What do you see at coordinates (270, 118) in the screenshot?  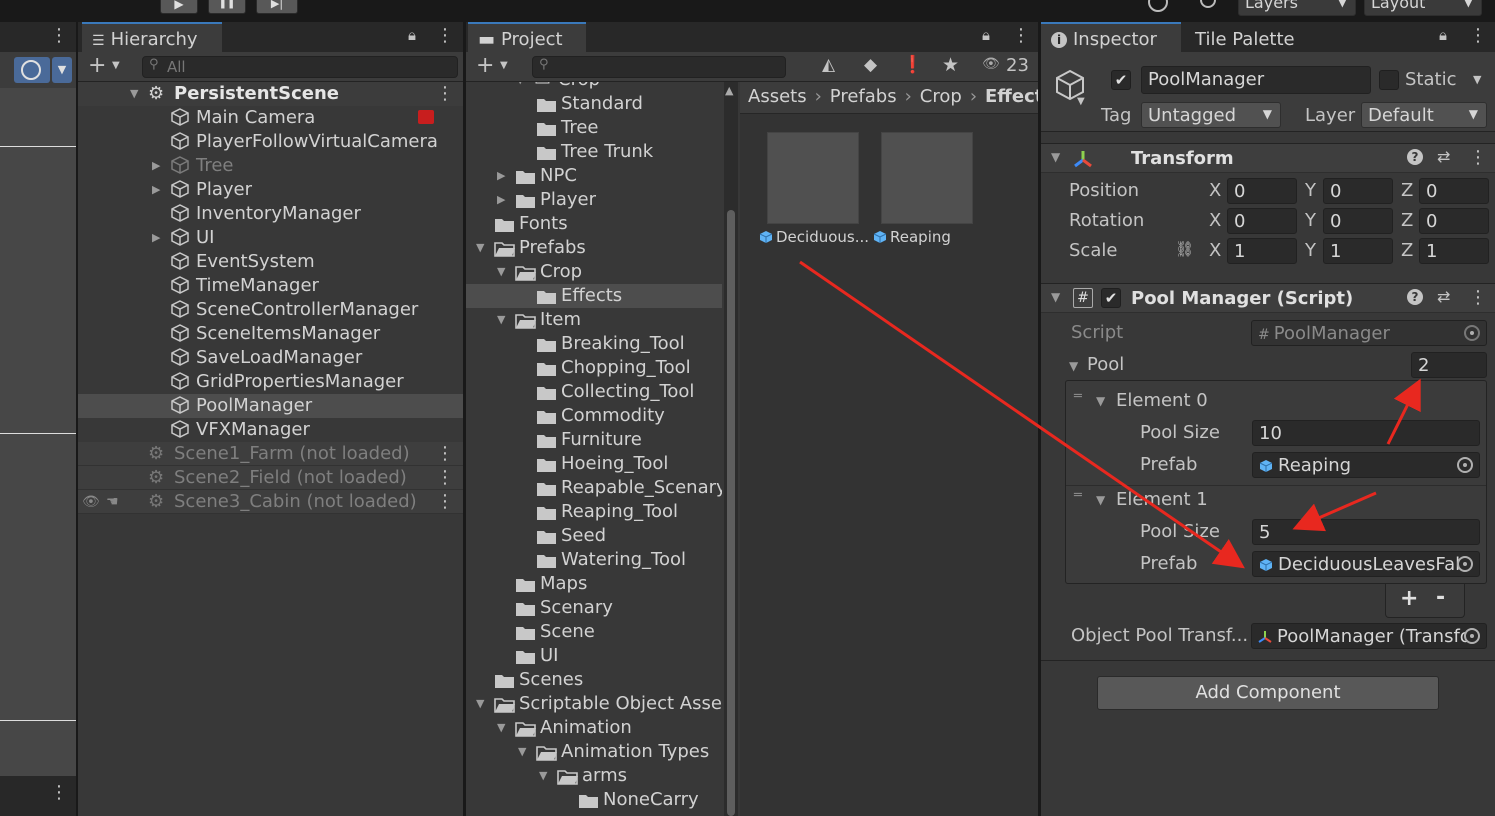 I see `hierarchy-item: Main Camera` at bounding box center [270, 118].